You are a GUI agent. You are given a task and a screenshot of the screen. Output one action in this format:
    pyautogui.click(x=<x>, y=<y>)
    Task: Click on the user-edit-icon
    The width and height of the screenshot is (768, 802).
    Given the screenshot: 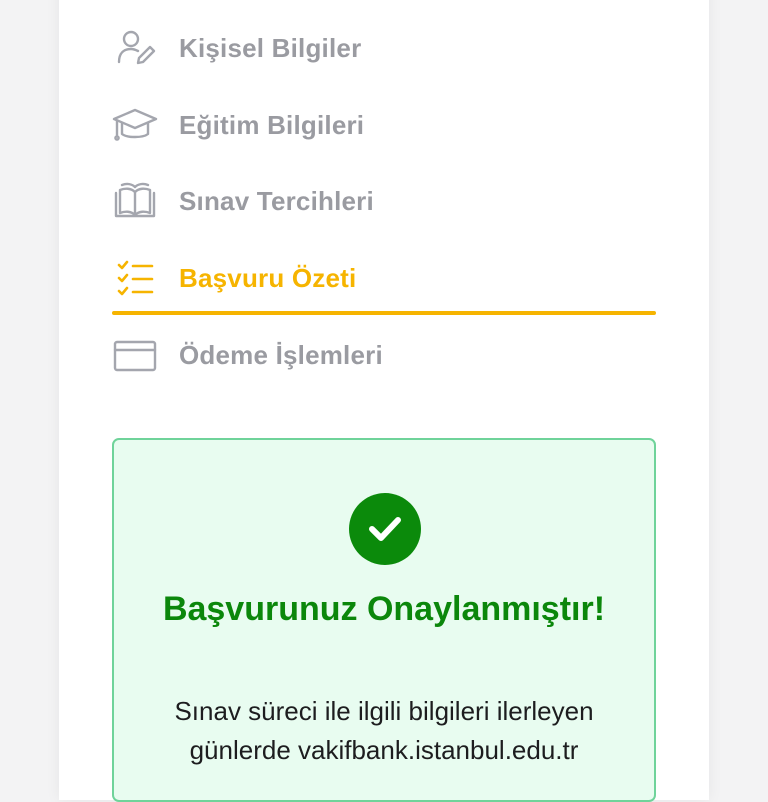 What is the action you would take?
    pyautogui.click(x=135, y=48)
    